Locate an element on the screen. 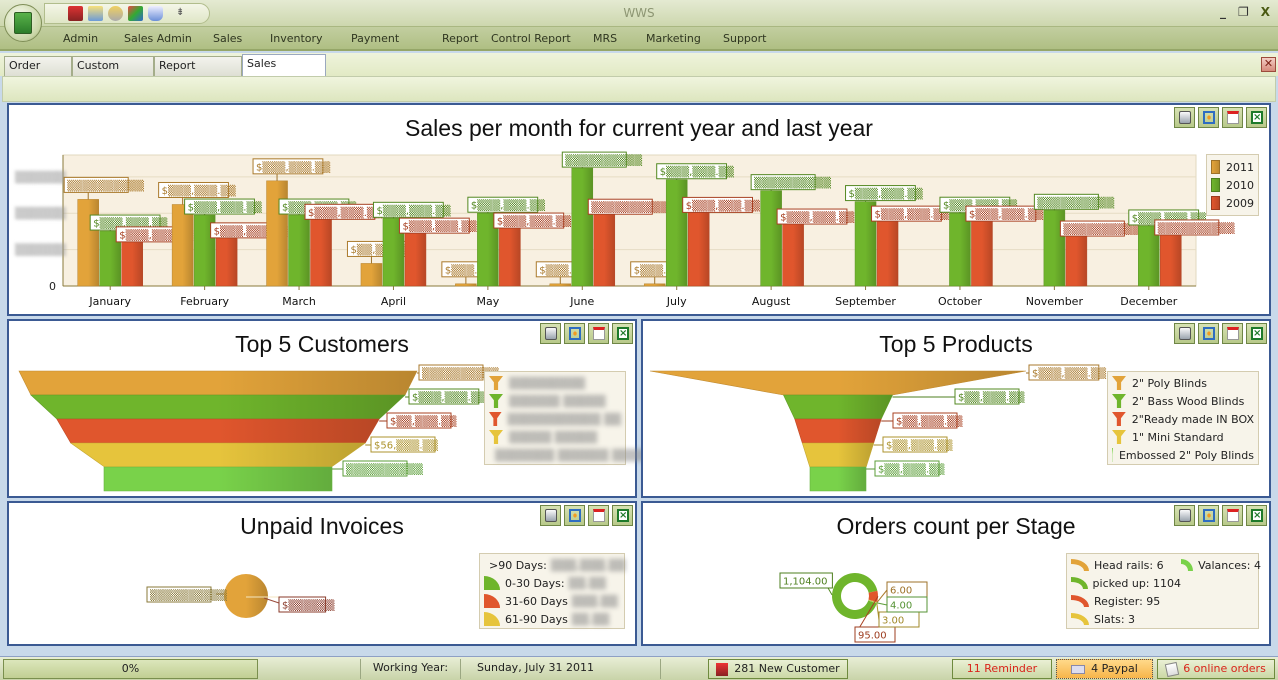  menu-item-support: Support is located at coordinates (753, 38).